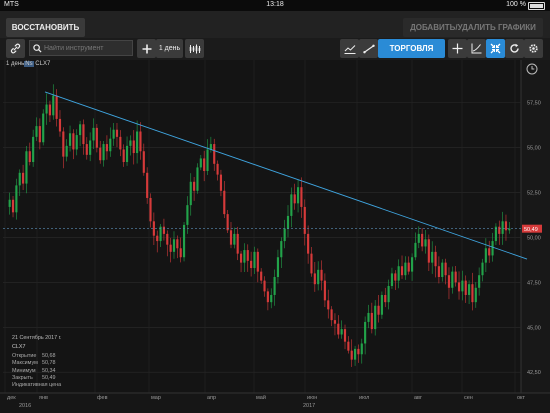 This screenshot has height=413, width=550. Describe the element at coordinates (19, 347) in the screenshot. I see `info-symbol: CLX7` at that location.